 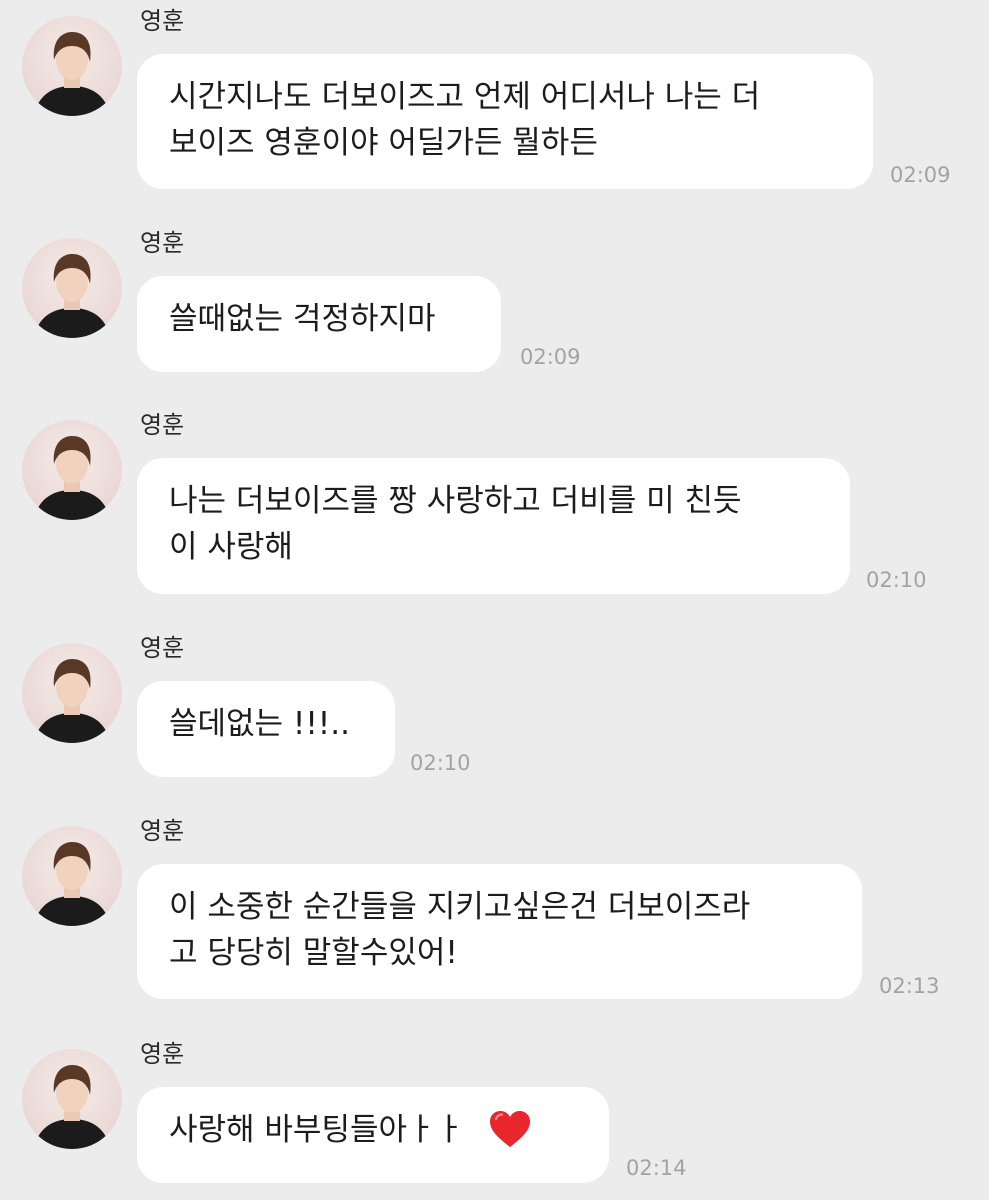 I want to click on message-bubble: 나는 더보이즈를 짱 사랑하고 더비를 미 친듯 이 사랑해, so click(x=493, y=526).